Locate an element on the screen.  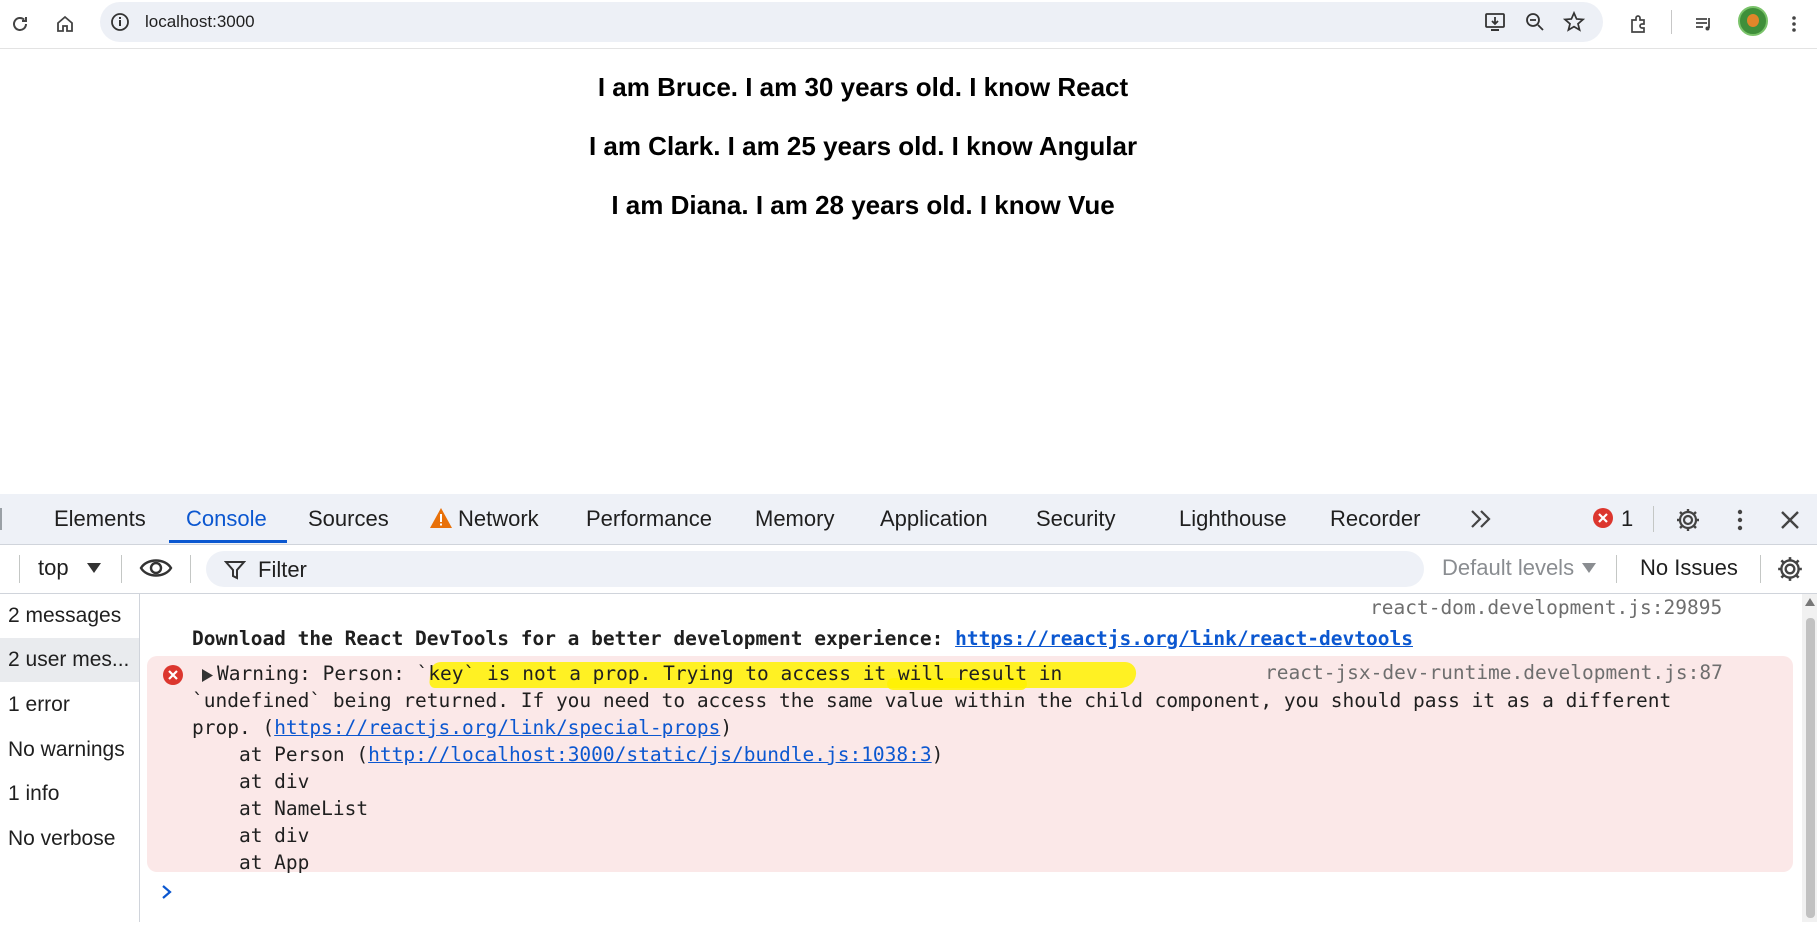
address-bar: localhost:3000 is located at coordinates (851, 22).